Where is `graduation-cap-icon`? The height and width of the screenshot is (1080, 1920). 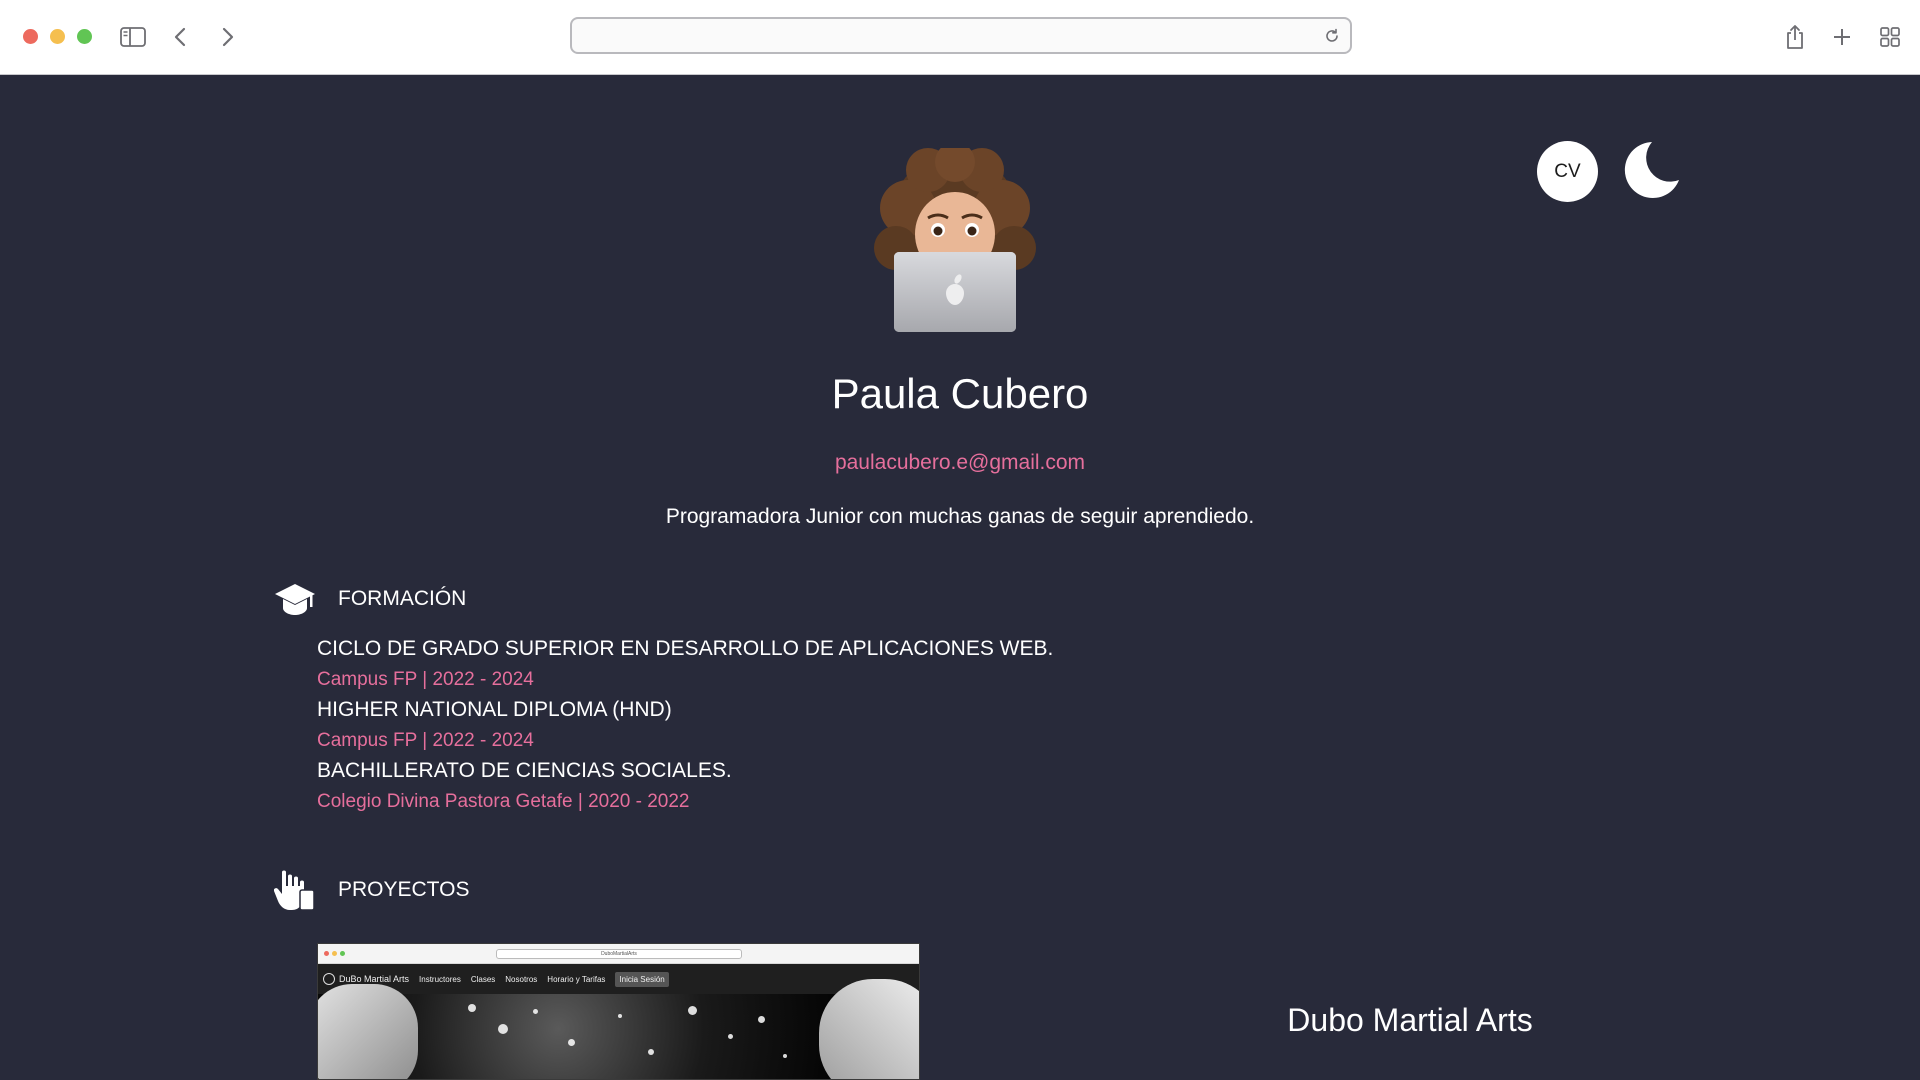 graduation-cap-icon is located at coordinates (295, 599).